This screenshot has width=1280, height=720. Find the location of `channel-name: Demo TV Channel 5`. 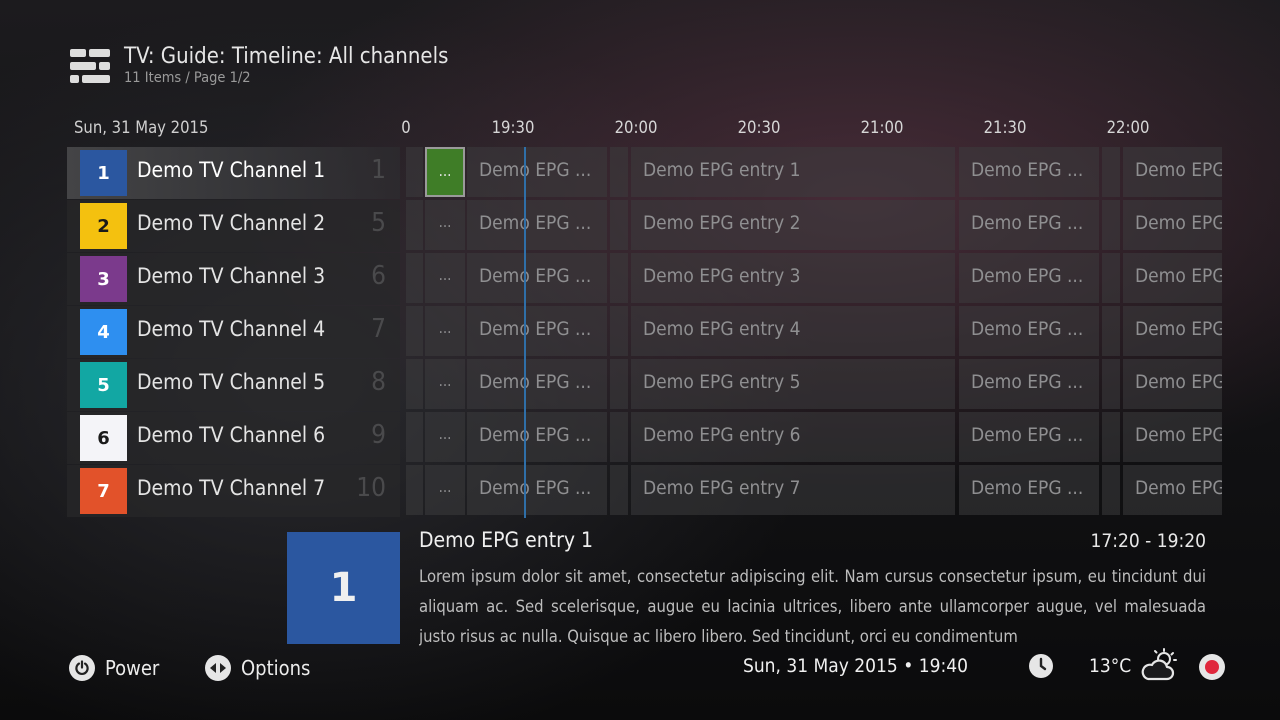

channel-name: Demo TV Channel 5 is located at coordinates (231, 382).